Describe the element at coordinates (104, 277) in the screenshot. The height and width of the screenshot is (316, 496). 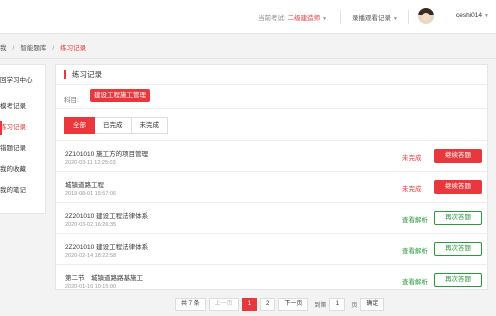
I see `record-title: 第二节 城镇道路路基施工` at that location.